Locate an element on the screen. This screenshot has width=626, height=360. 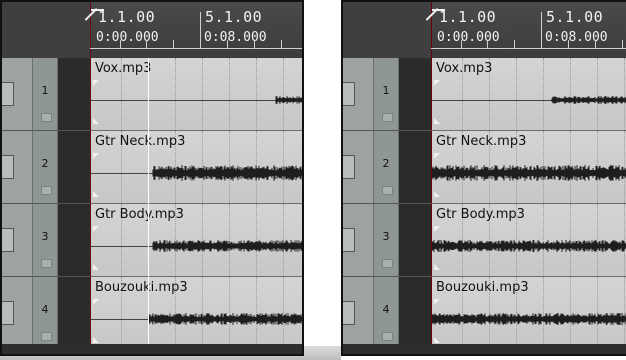
ruler-time-label: 0:08.000 is located at coordinates (235, 37).